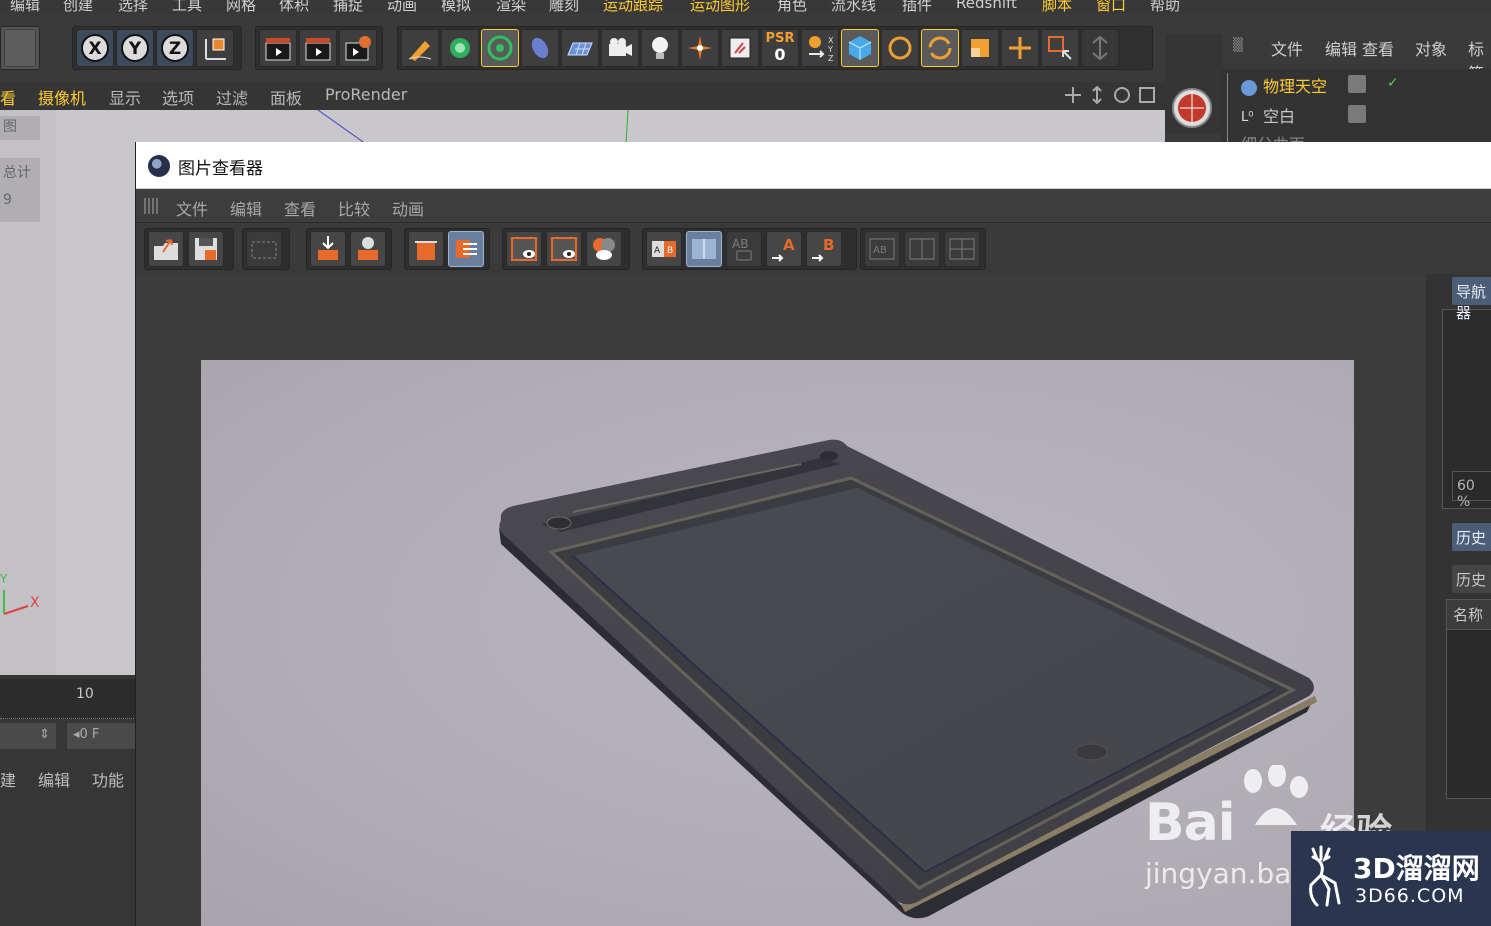 This screenshot has width=1491, height=926. I want to click on transform-button, so click(1100, 48).